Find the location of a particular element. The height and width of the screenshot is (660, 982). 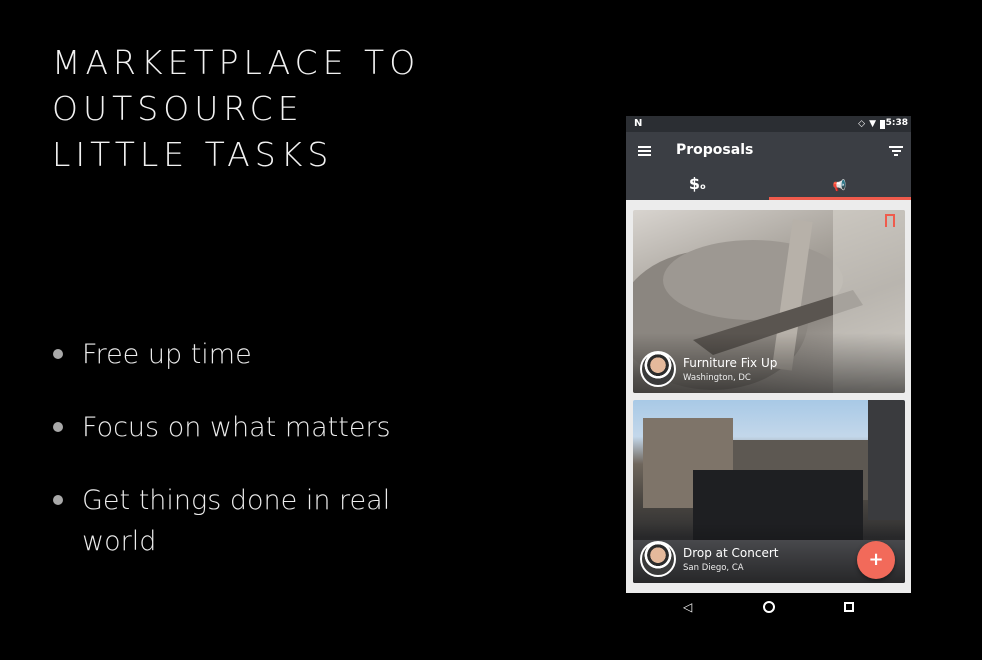

title-line: MARKETPLACE TO is located at coordinates (236, 62).